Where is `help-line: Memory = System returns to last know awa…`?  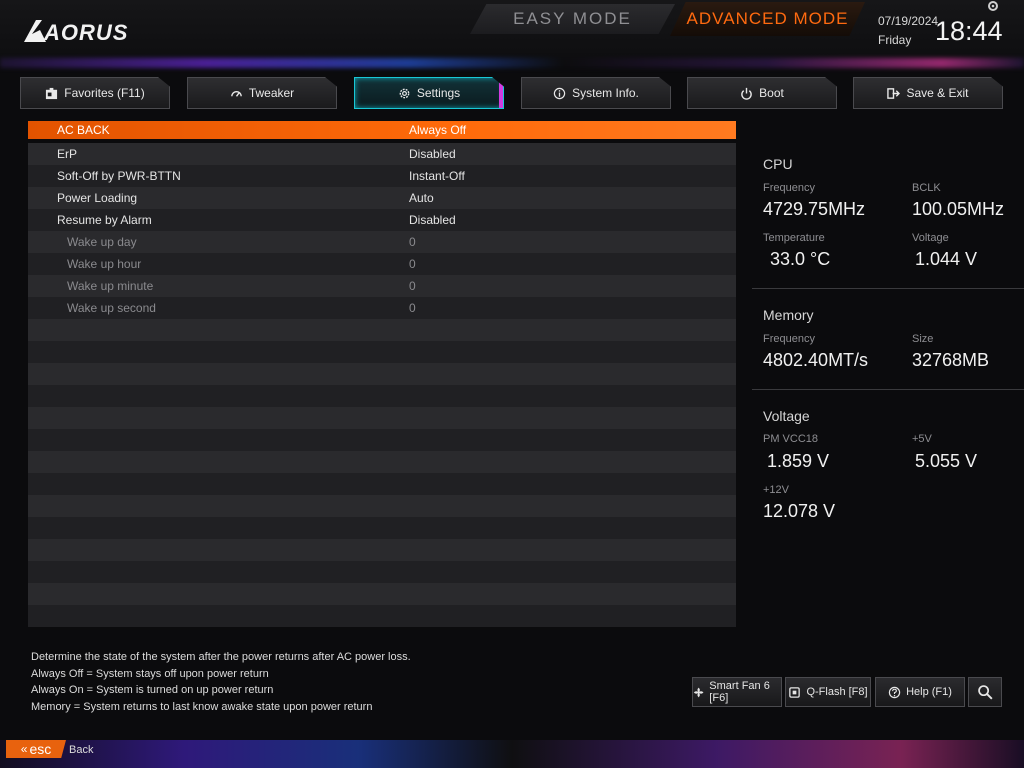
help-line: Memory = System returns to last know awa… is located at coordinates (202, 706).